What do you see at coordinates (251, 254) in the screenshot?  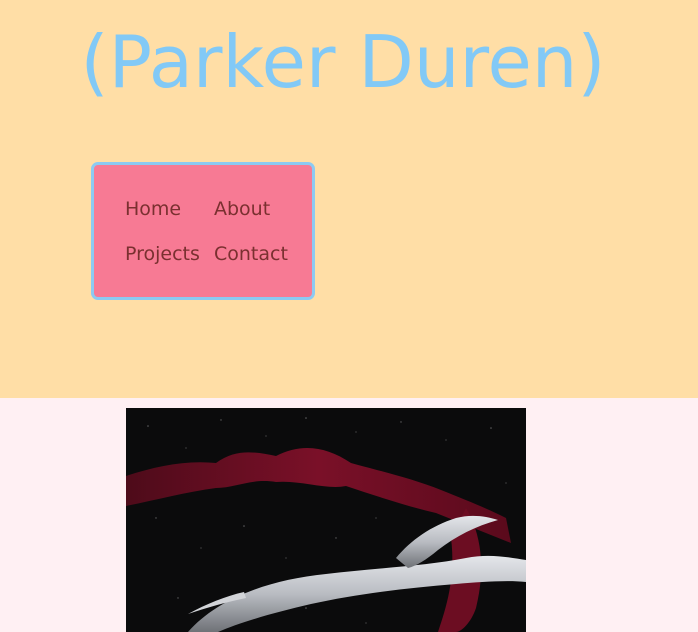 I see `nav-link-contact: Contact` at bounding box center [251, 254].